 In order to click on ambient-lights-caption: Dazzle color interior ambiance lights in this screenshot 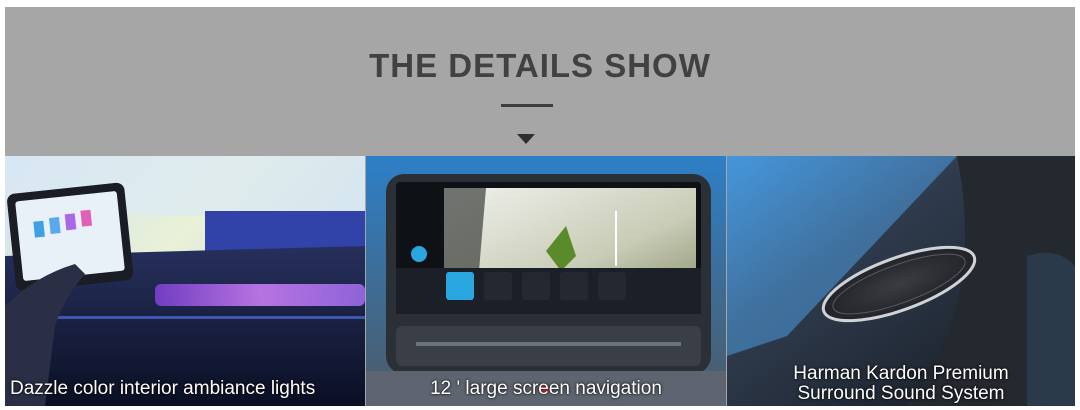, I will do `click(163, 388)`.